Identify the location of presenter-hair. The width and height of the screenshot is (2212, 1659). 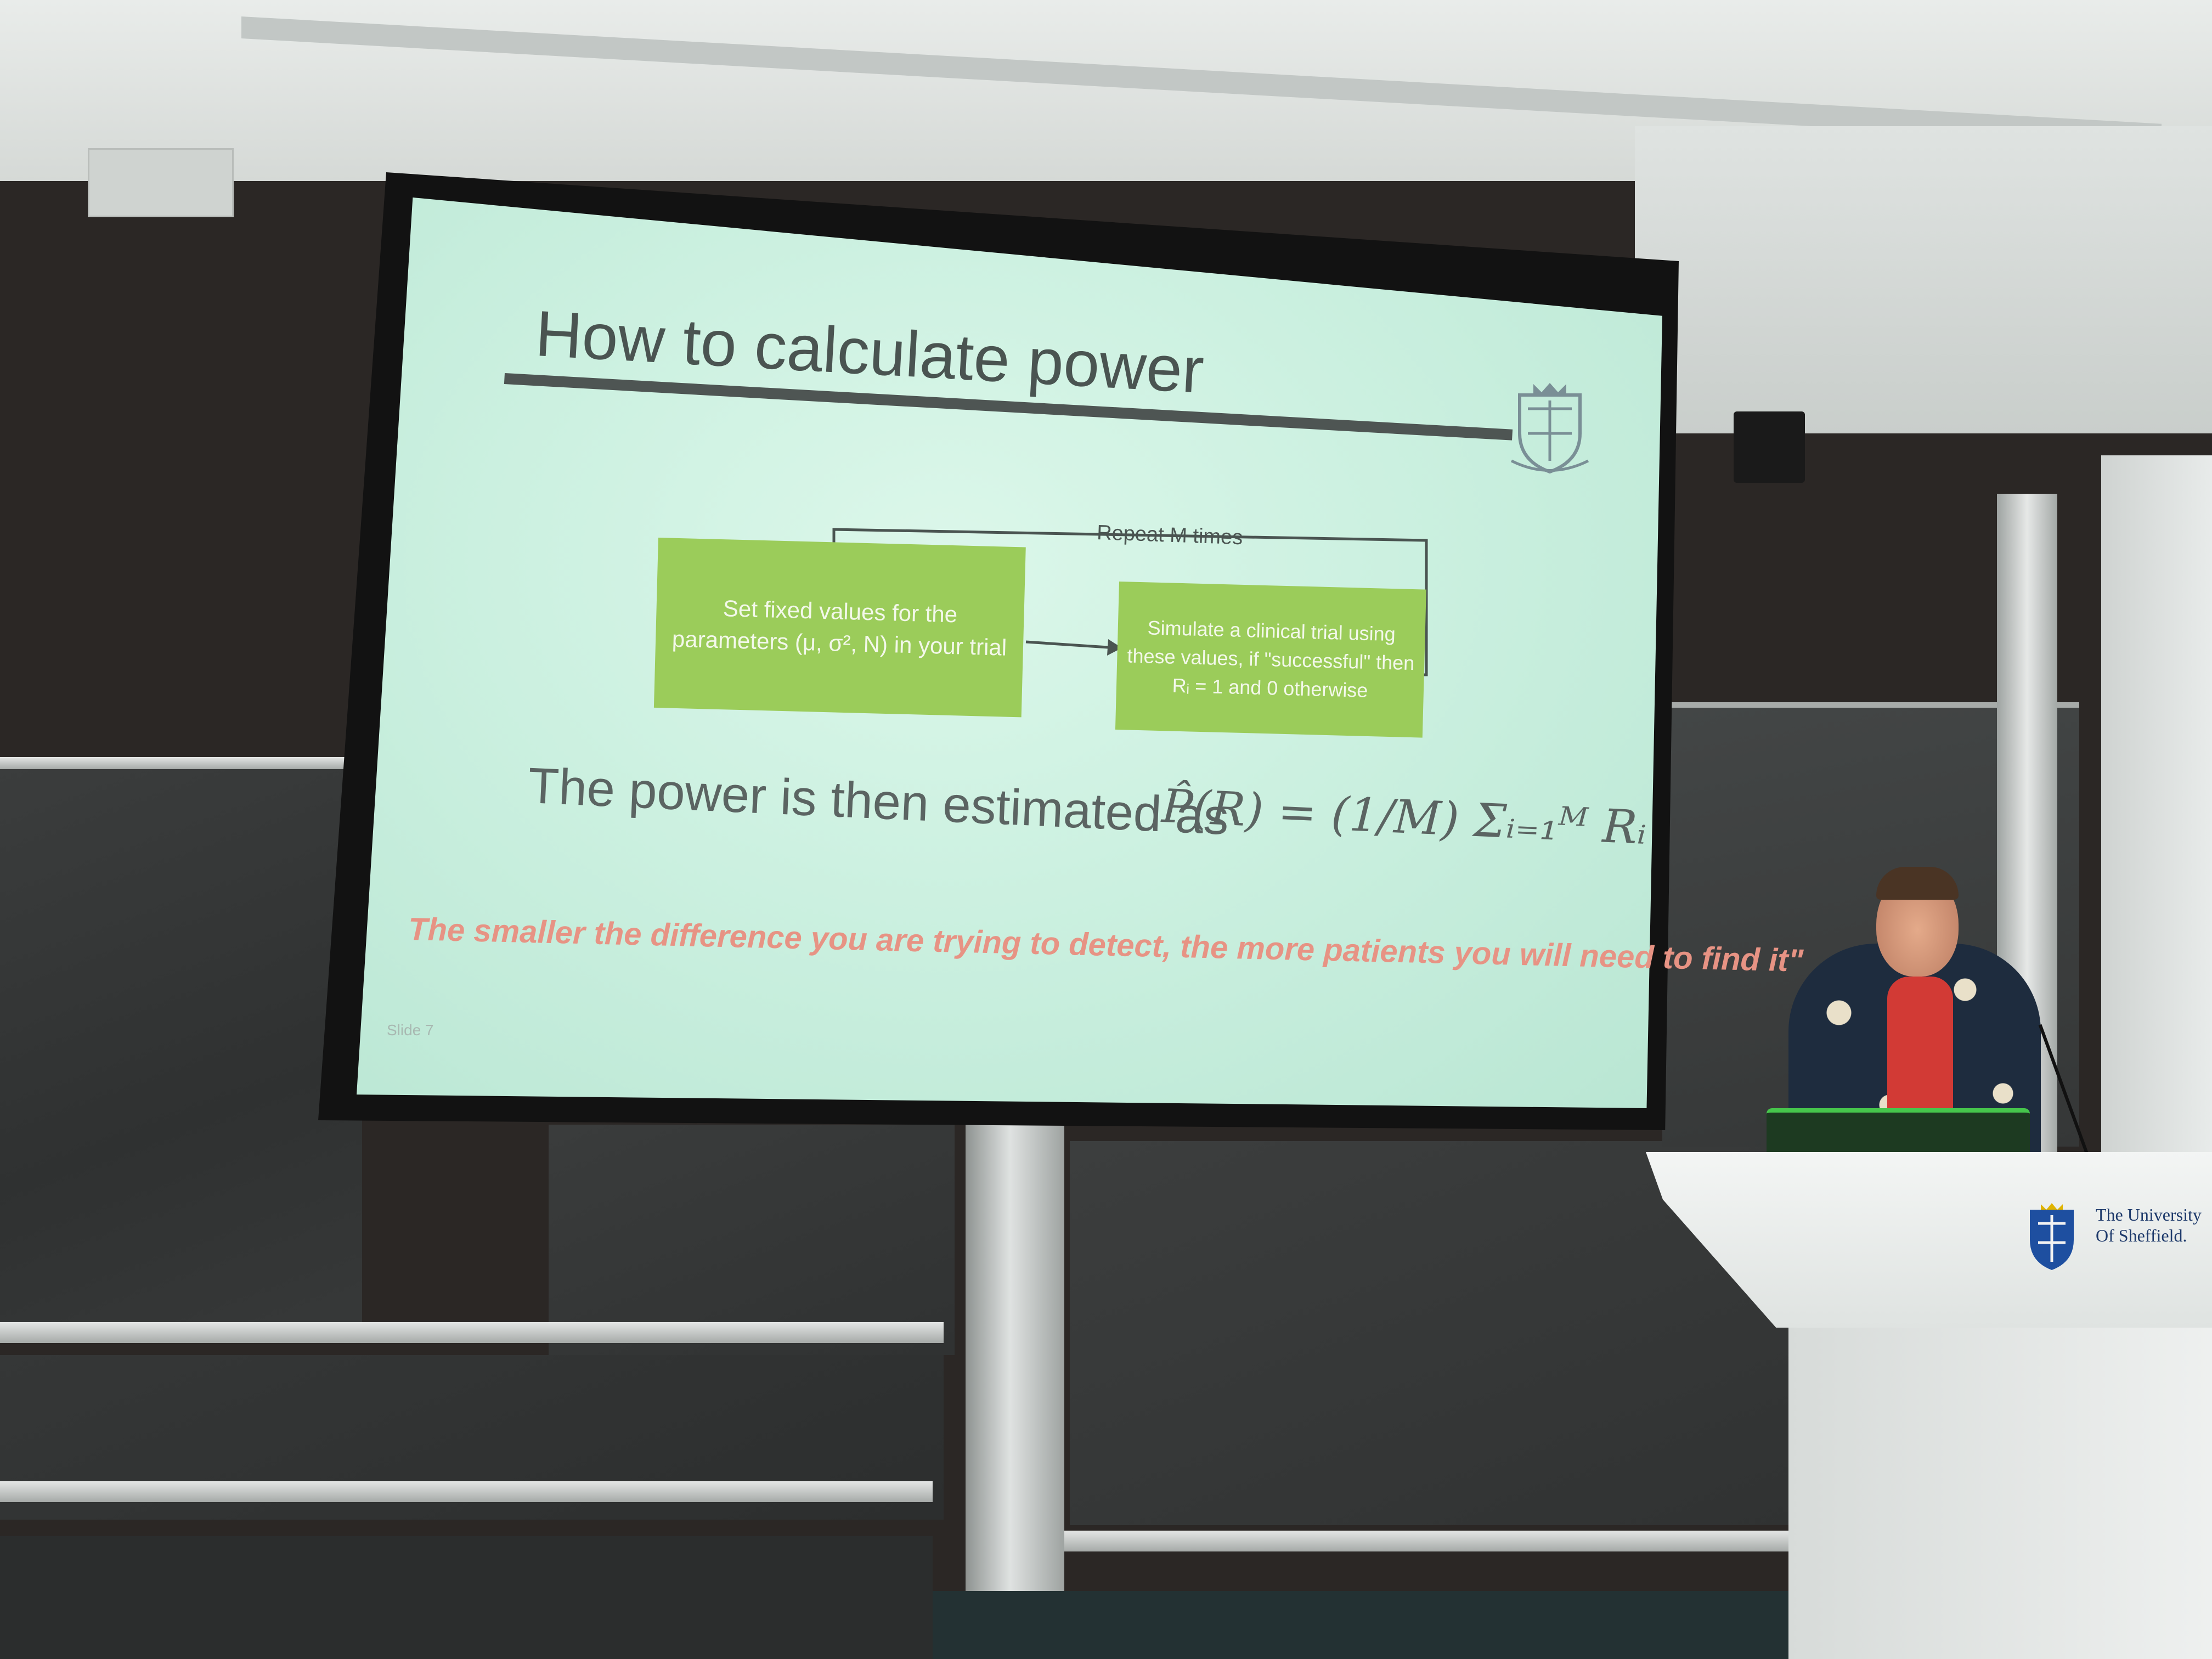
(1918, 883).